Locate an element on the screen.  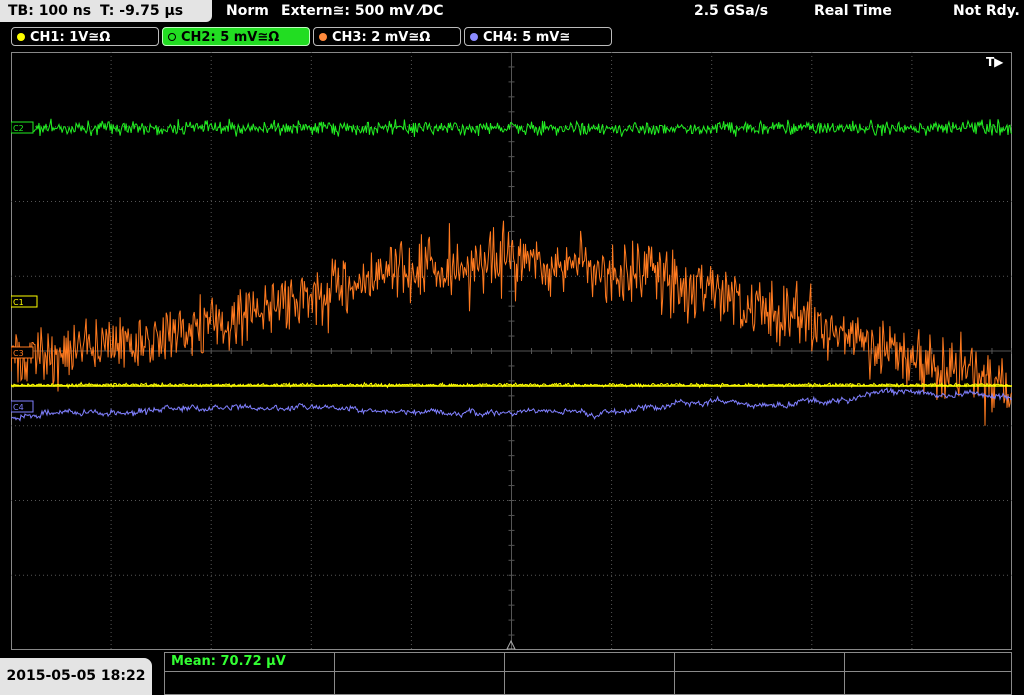
channel-tab-ch4: CH4: 5 mV≅ is located at coordinates (538, 36).